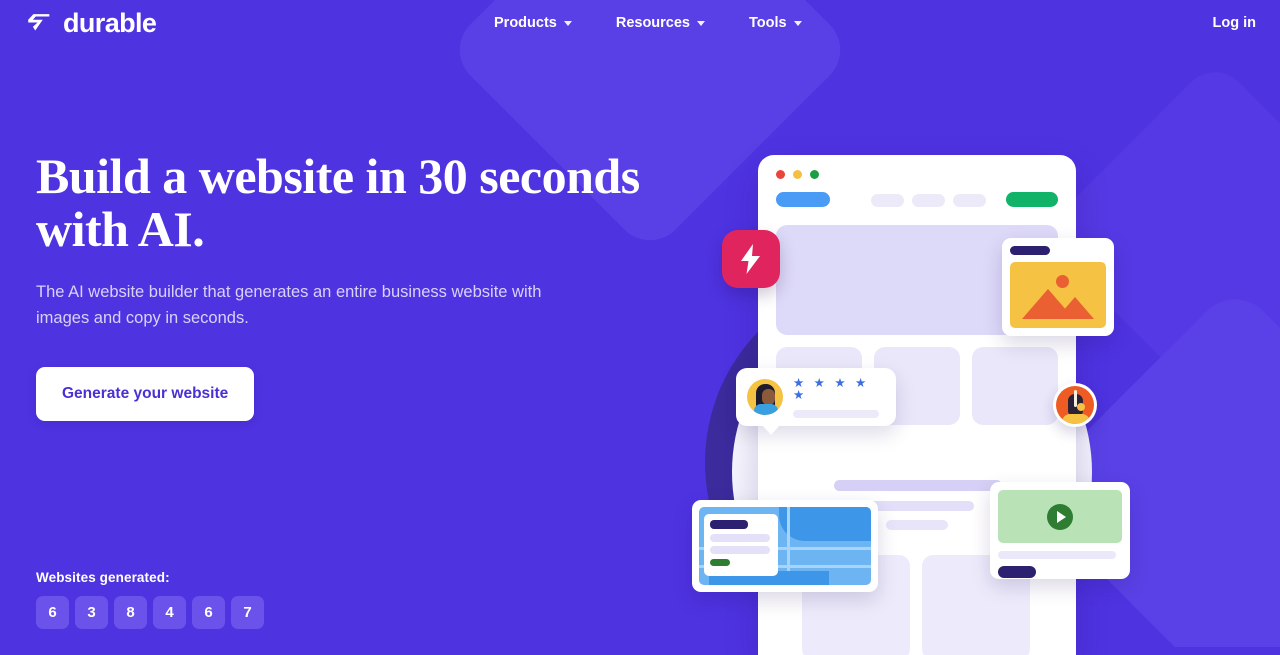  What do you see at coordinates (1062, 281) in the screenshot?
I see `sun-shape` at bounding box center [1062, 281].